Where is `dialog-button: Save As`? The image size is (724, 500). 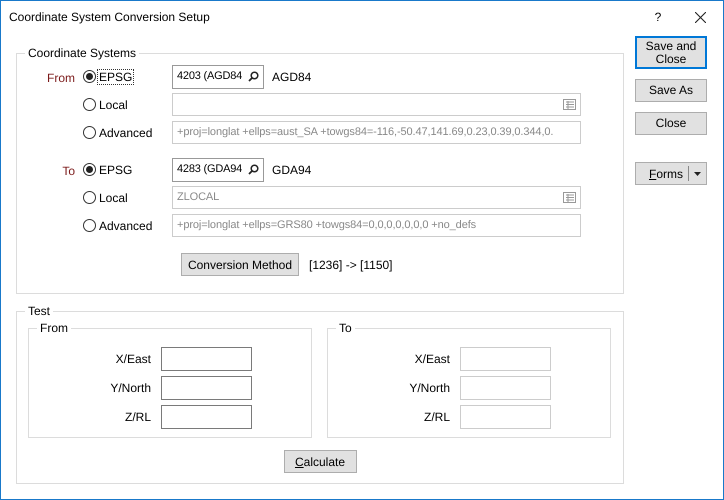 dialog-button: Save As is located at coordinates (671, 90).